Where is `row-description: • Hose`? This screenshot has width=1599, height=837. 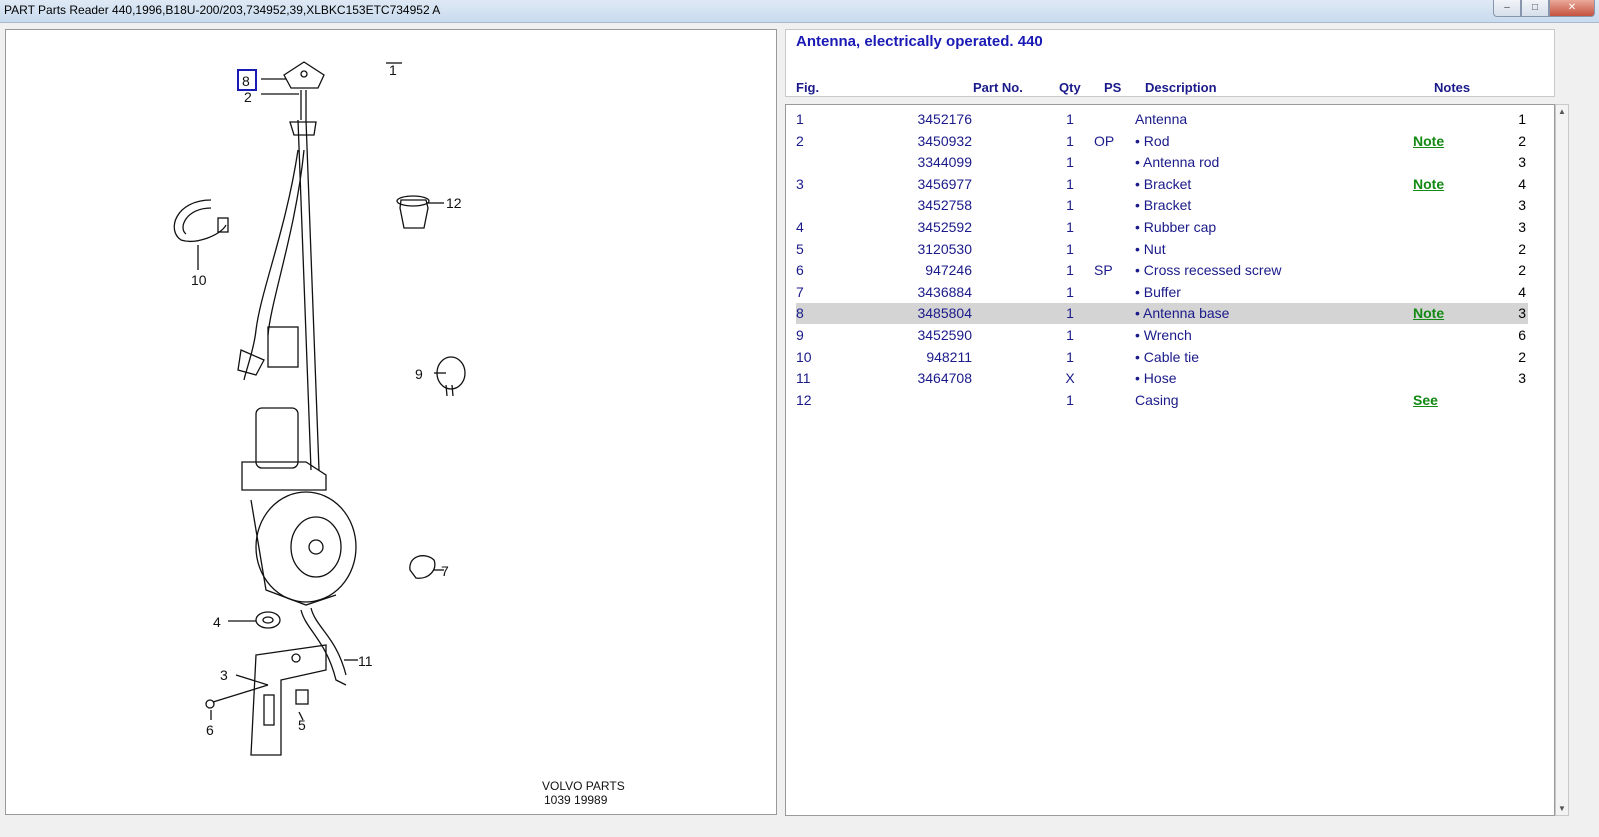 row-description: • Hose is located at coordinates (1156, 378).